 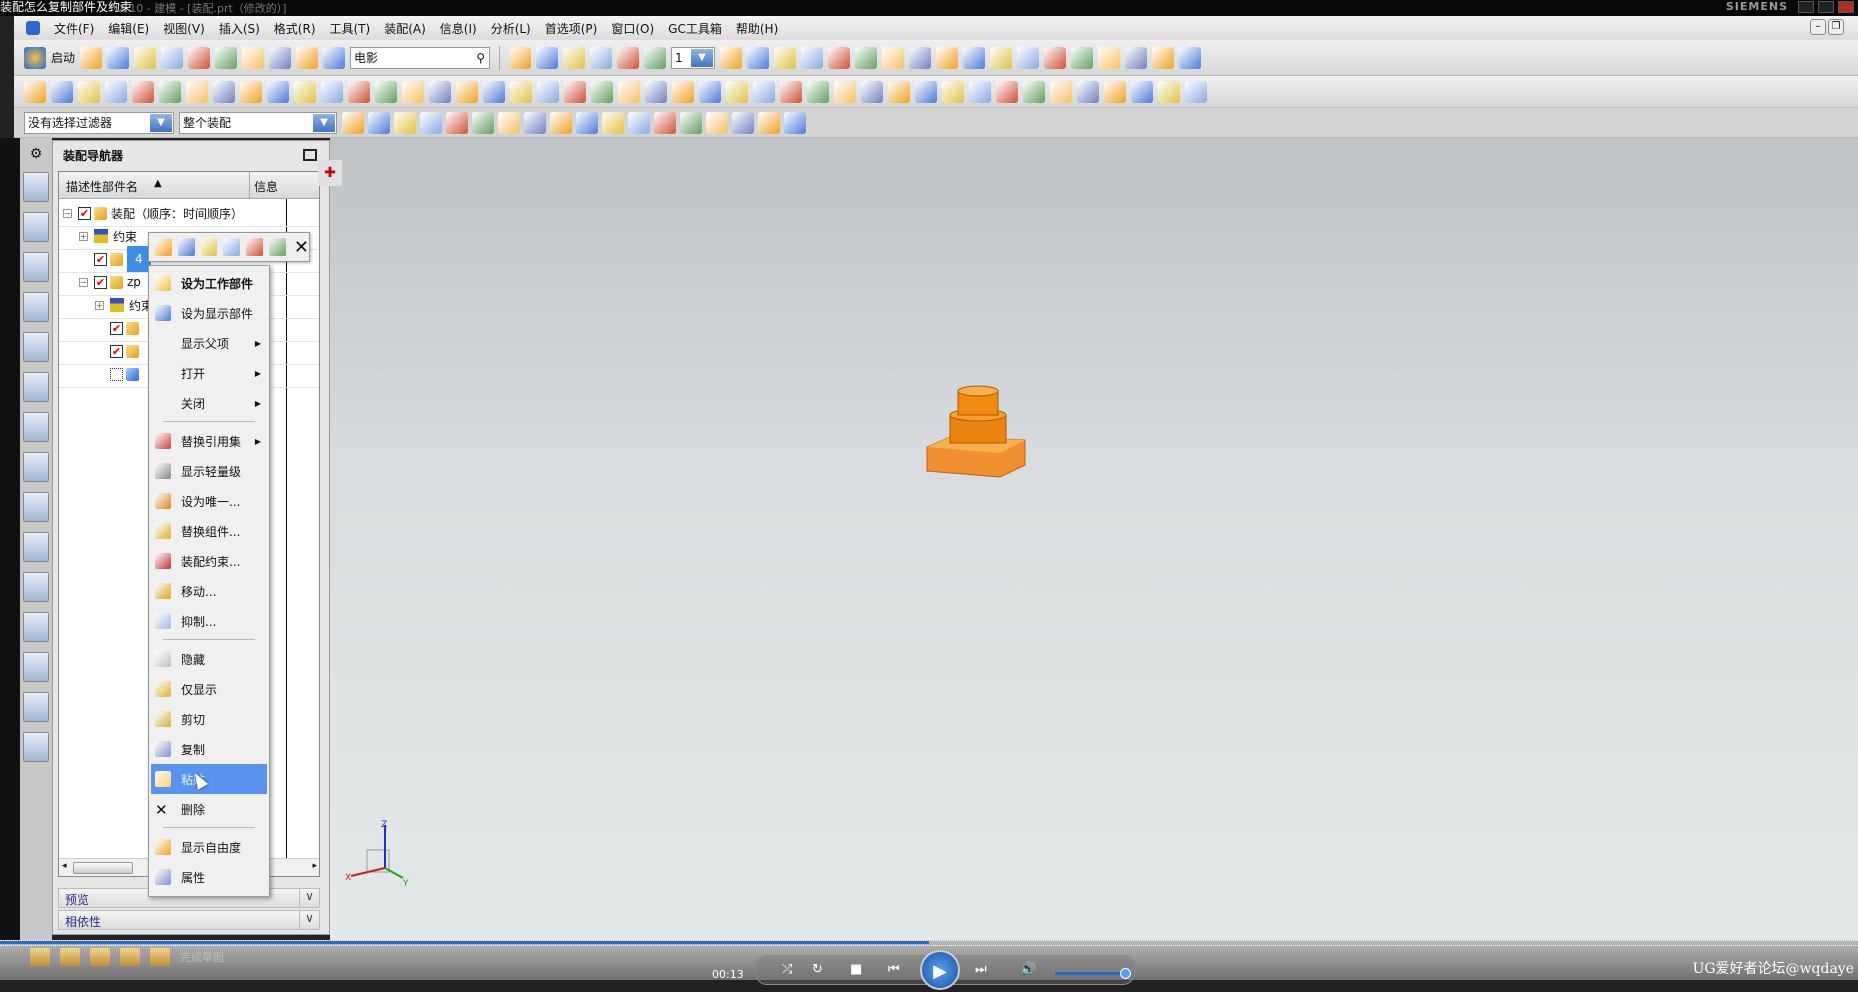 I want to click on datum-plane-icon, so click(x=62, y=91).